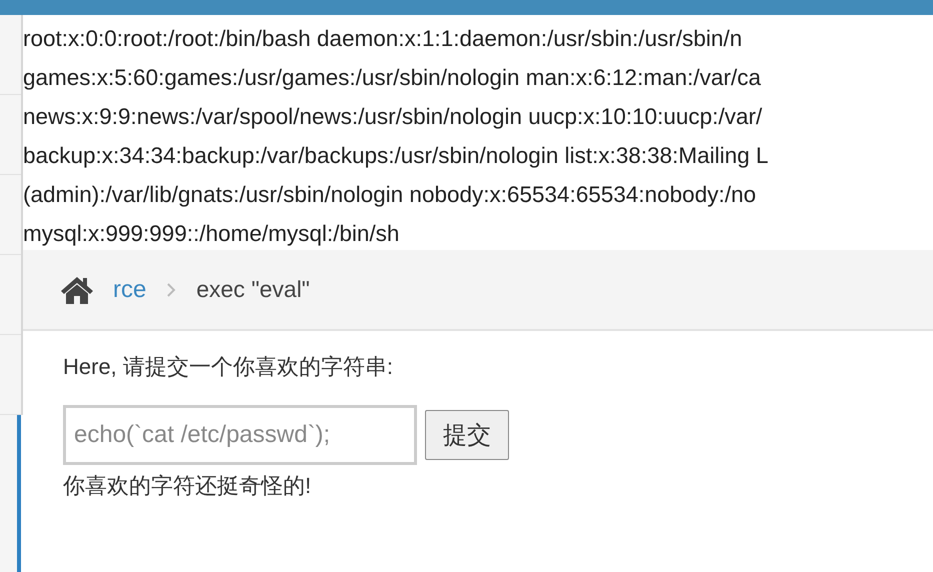 Image resolution: width=933 pixels, height=572 pixels. Describe the element at coordinates (392, 78) in the screenshot. I see `output-line: games:x:5:60:games:/usr/games:/usr/sbin/nologin man:x:6:12:man:/var/ca` at that location.